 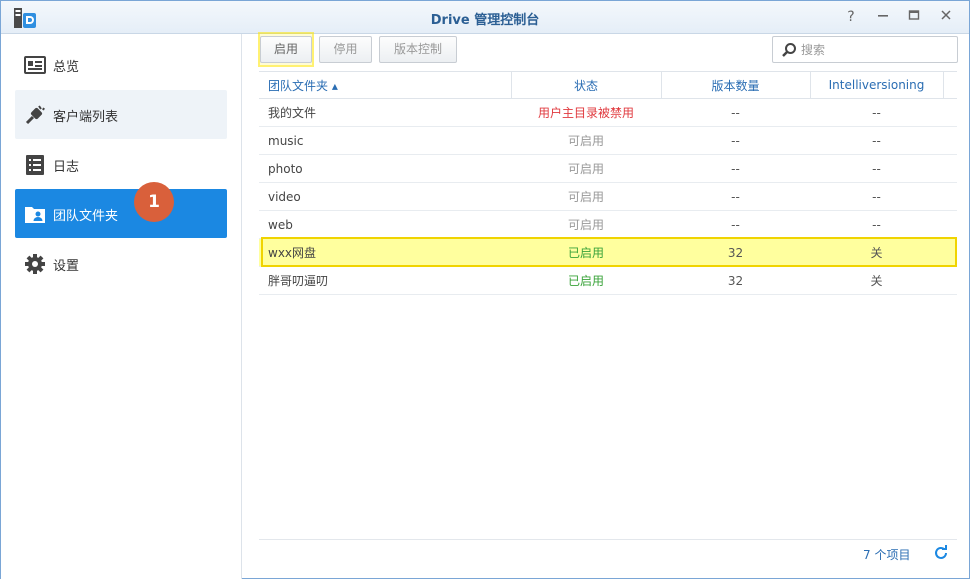 I want to click on sidebar-item-client-list: 客户端列表, so click(x=121, y=114).